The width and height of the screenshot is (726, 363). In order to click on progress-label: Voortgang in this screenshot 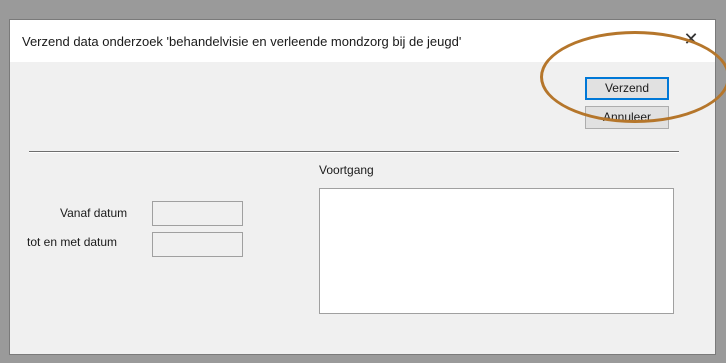, I will do `click(346, 170)`.